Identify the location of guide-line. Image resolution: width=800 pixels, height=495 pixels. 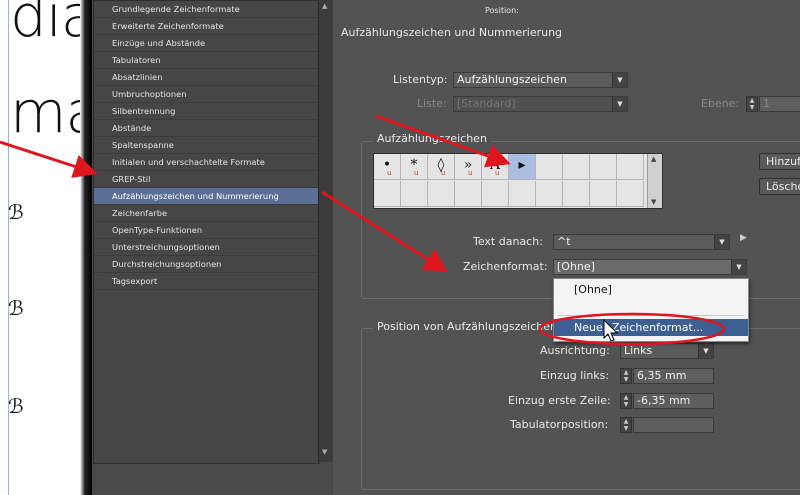
(8, 247).